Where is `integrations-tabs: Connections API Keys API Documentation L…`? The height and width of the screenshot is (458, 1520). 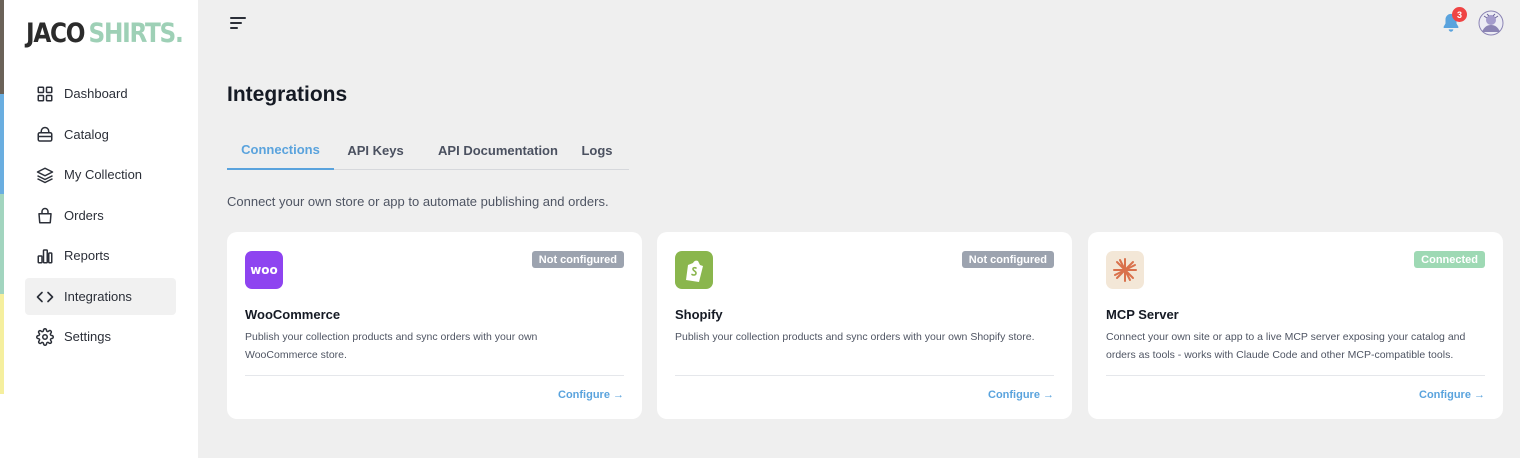
integrations-tabs: Connections API Keys API Documentation L… is located at coordinates (428, 150).